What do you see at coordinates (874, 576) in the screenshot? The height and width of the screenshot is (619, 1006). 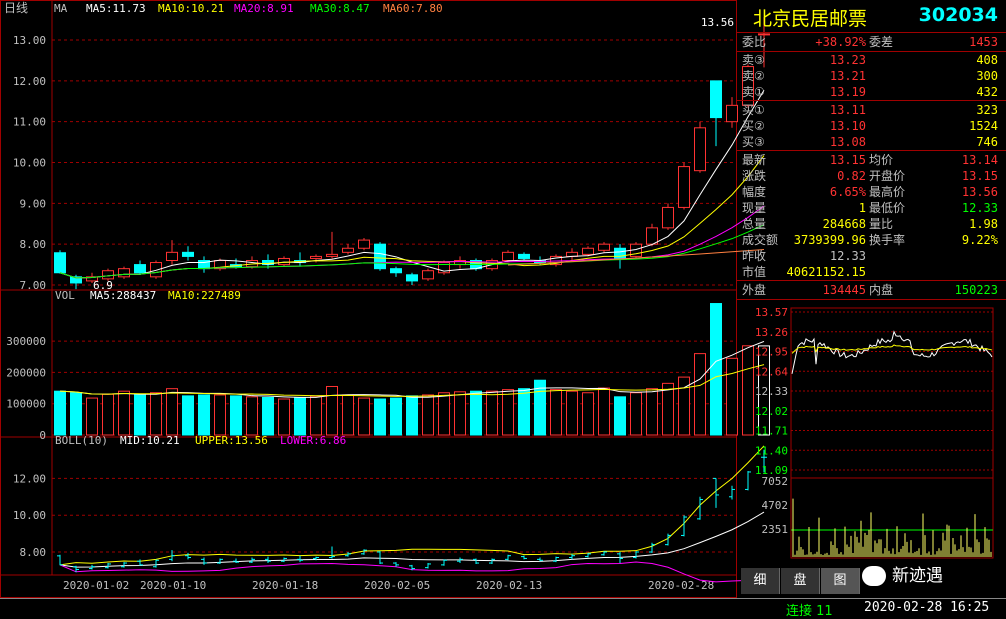 I see `wechat-icon` at bounding box center [874, 576].